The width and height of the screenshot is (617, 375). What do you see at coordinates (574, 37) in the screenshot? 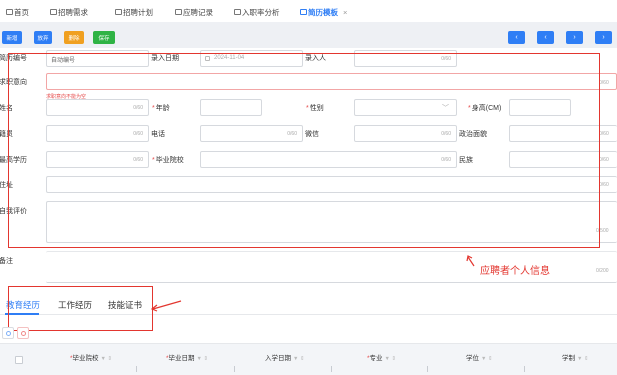
I see `next-record-button: ›` at bounding box center [574, 37].